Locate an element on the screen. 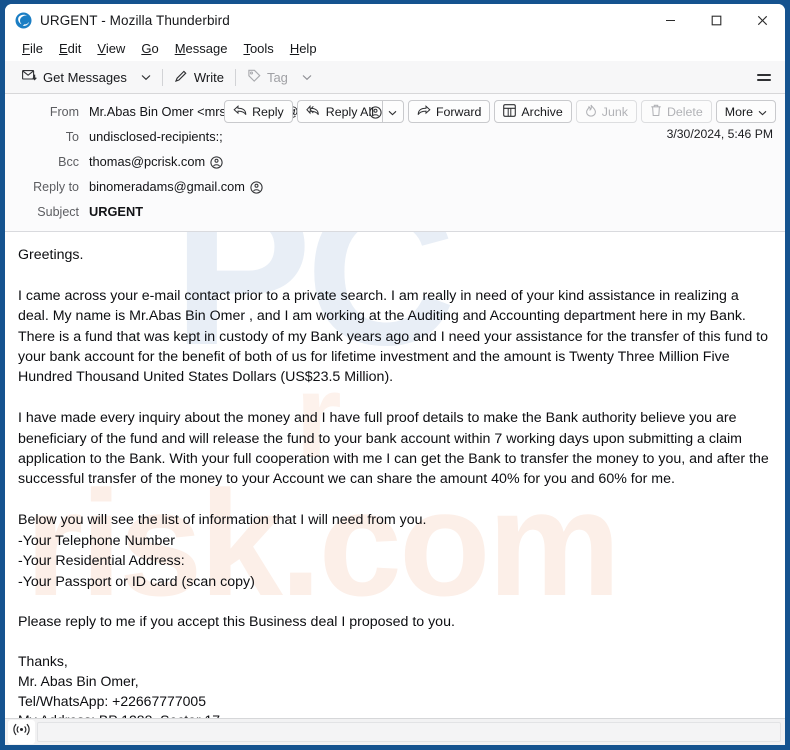 This screenshot has height=750, width=790. menu-message-accel: M is located at coordinates (180, 48).